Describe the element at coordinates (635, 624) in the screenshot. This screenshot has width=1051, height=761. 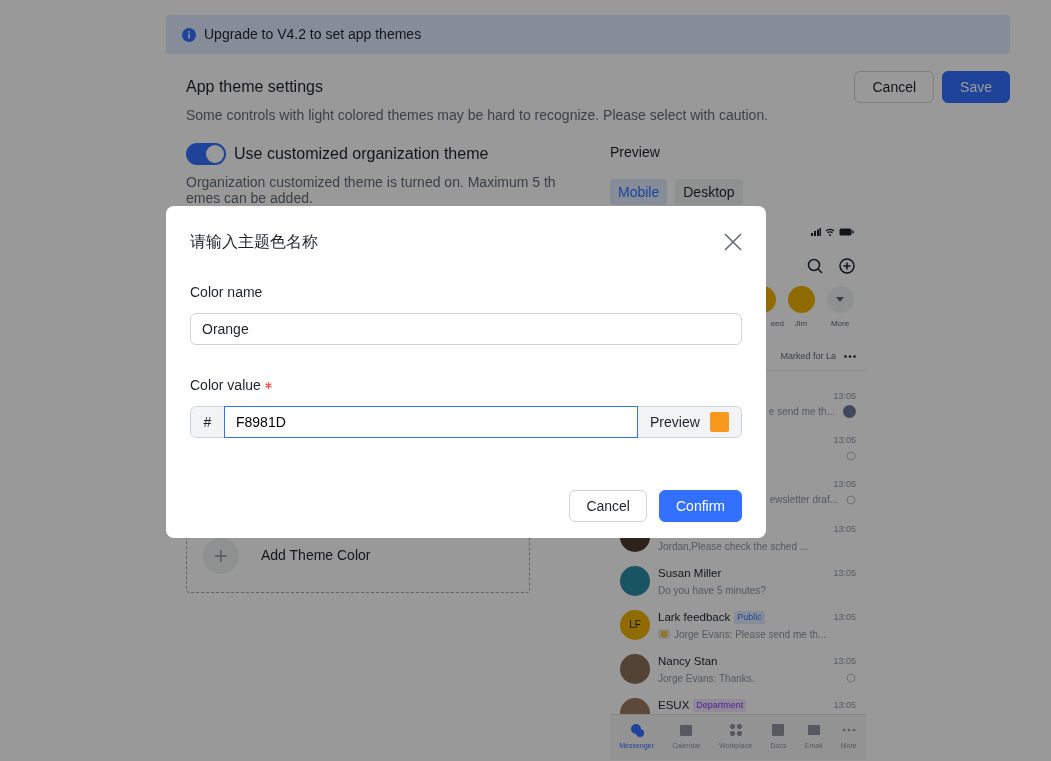
I see `avatar-initials: LF` at that location.